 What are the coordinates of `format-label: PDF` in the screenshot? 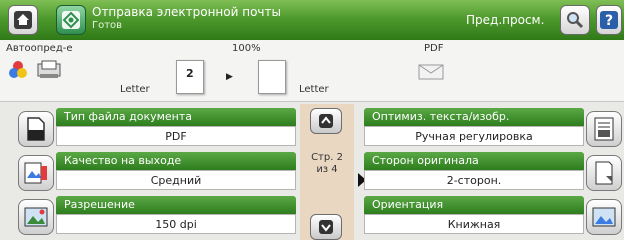 It's located at (434, 48).